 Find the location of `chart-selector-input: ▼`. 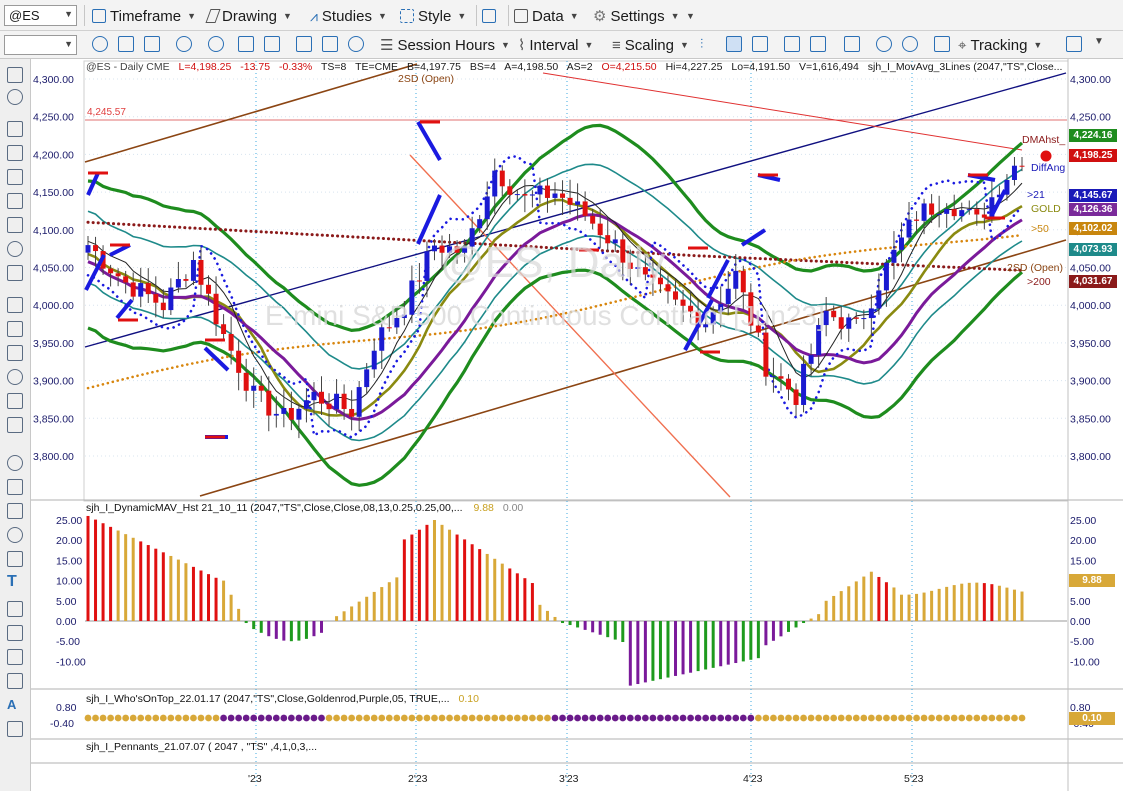

chart-selector-input: ▼ is located at coordinates (40, 45).